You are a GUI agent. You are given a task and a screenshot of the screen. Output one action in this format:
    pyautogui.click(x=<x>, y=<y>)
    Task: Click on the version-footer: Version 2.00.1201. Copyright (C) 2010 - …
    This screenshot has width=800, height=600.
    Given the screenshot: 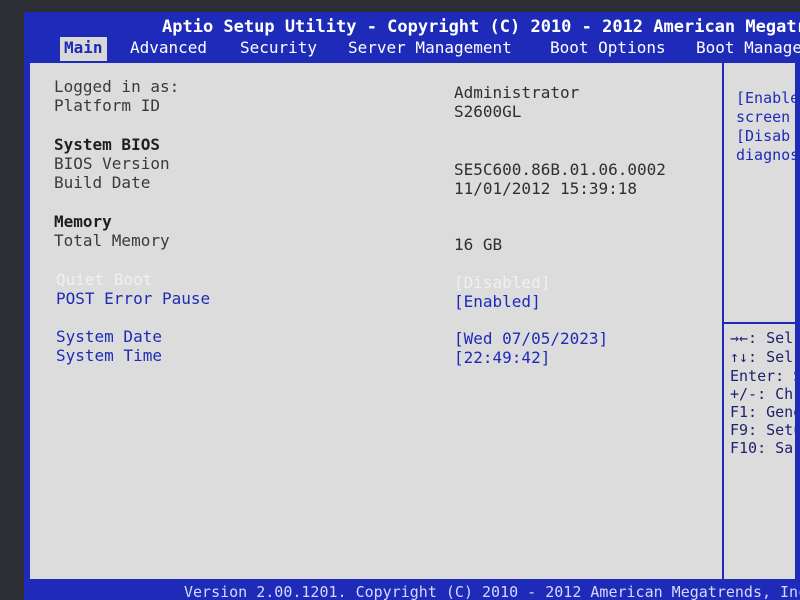 What is the action you would take?
    pyautogui.click(x=492, y=591)
    